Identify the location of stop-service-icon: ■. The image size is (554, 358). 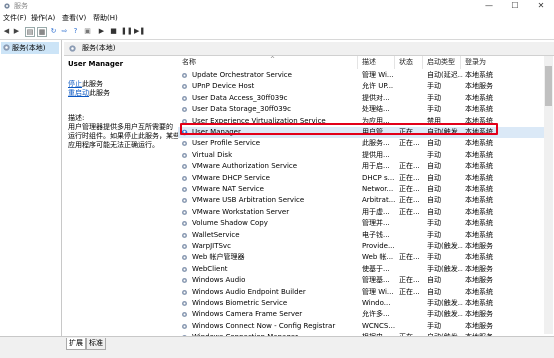
(113, 31).